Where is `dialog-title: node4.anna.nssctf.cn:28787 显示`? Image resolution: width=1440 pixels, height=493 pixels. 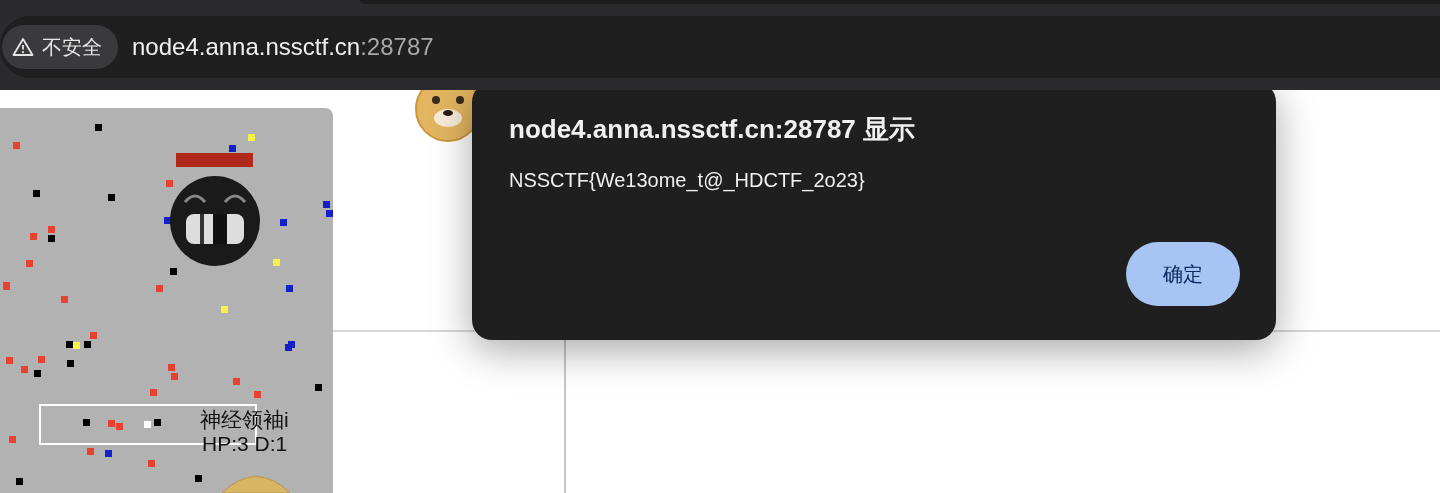 dialog-title: node4.anna.nssctf.cn:28787 显示 is located at coordinates (713, 129).